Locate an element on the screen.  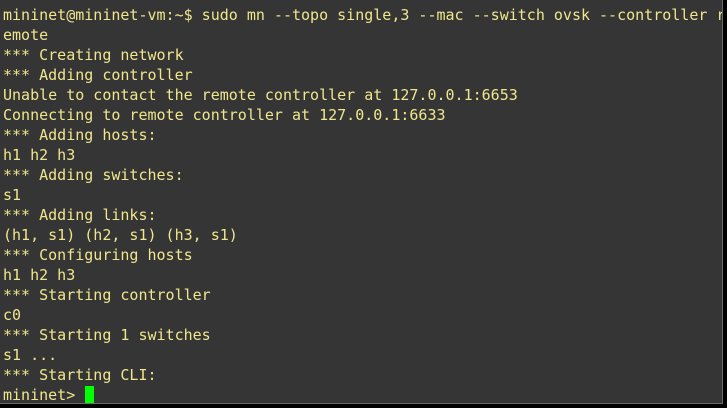
output-line: c0 is located at coordinates (12, 315).